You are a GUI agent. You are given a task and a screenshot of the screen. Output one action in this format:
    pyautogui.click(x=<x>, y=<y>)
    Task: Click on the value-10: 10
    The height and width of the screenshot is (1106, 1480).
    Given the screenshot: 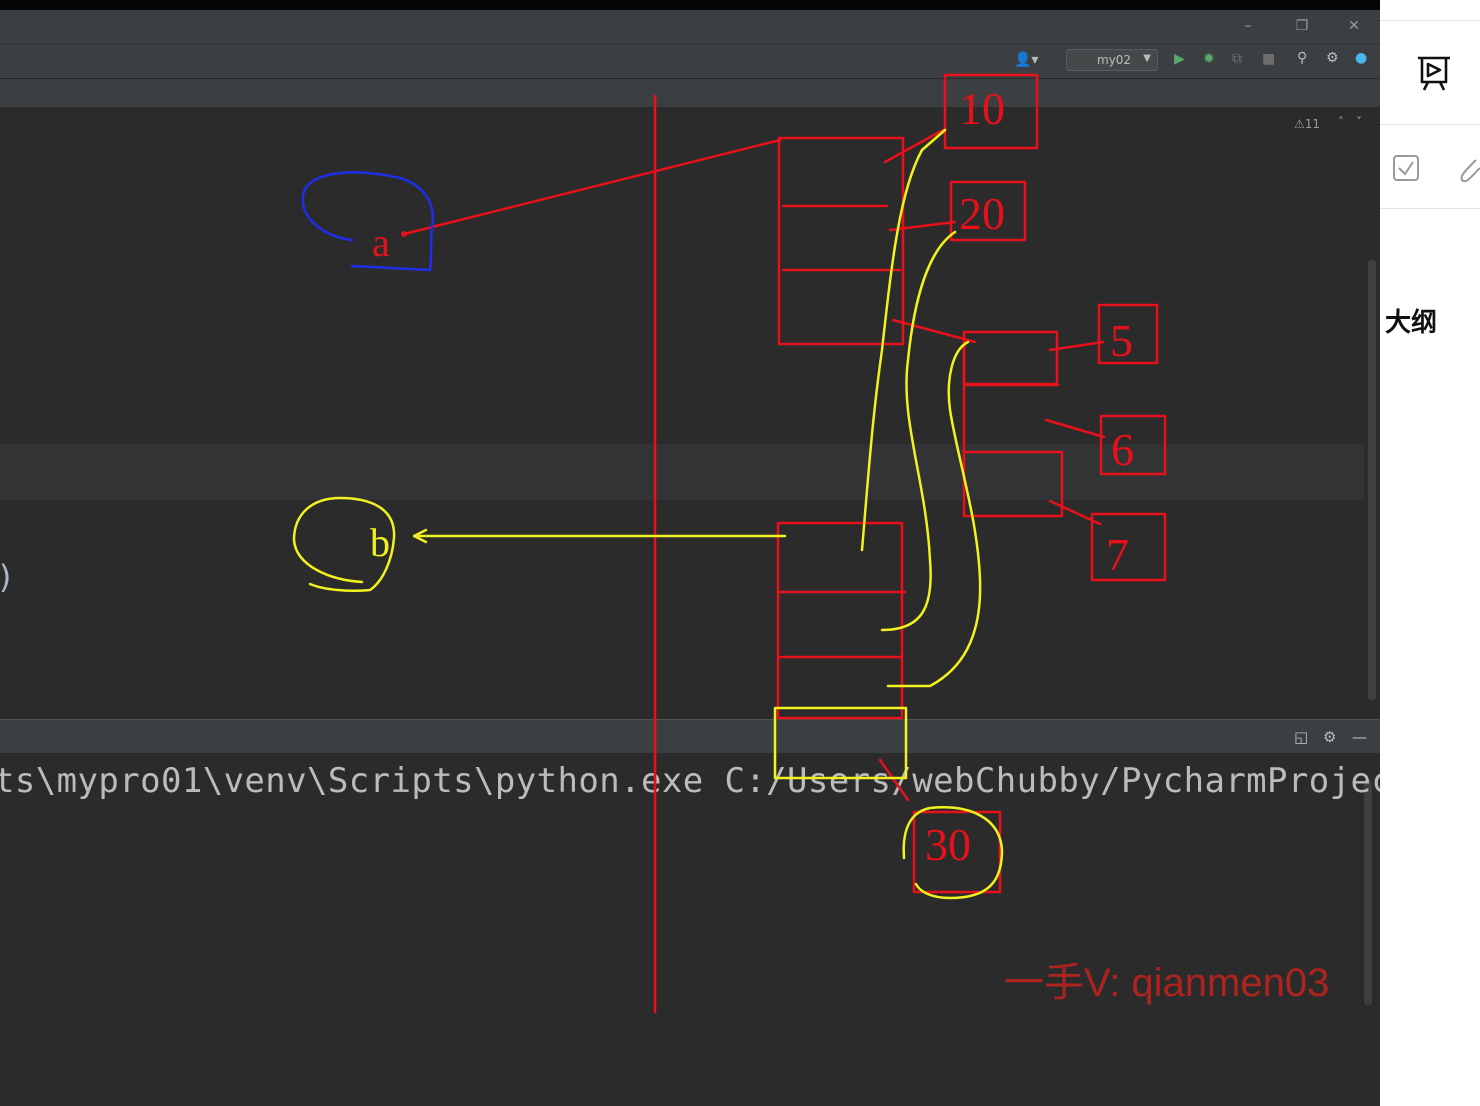 What is the action you would take?
    pyautogui.click(x=982, y=108)
    